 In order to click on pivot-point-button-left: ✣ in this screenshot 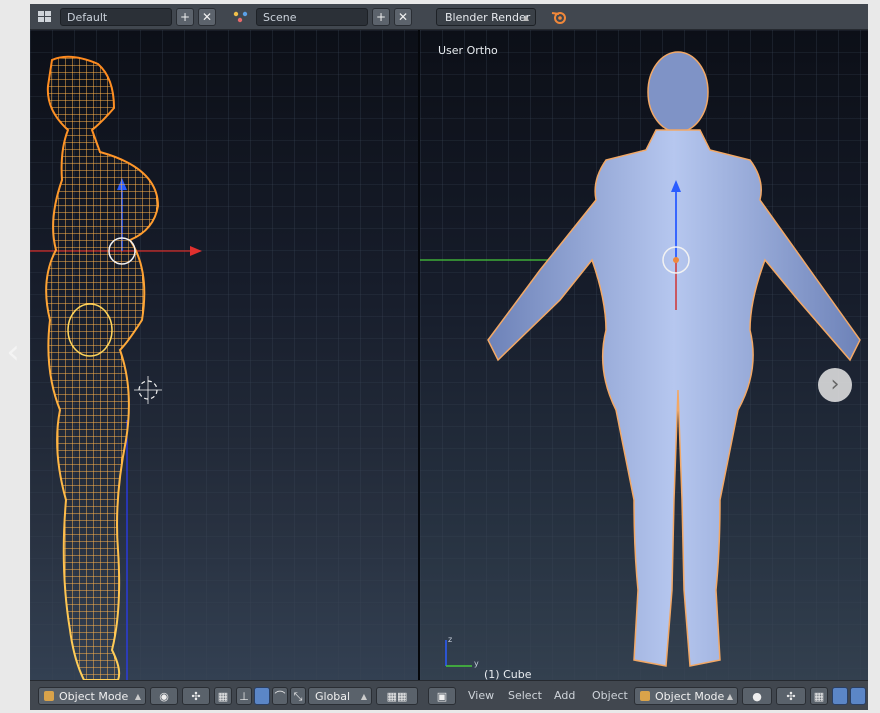, I will do `click(196, 696)`.